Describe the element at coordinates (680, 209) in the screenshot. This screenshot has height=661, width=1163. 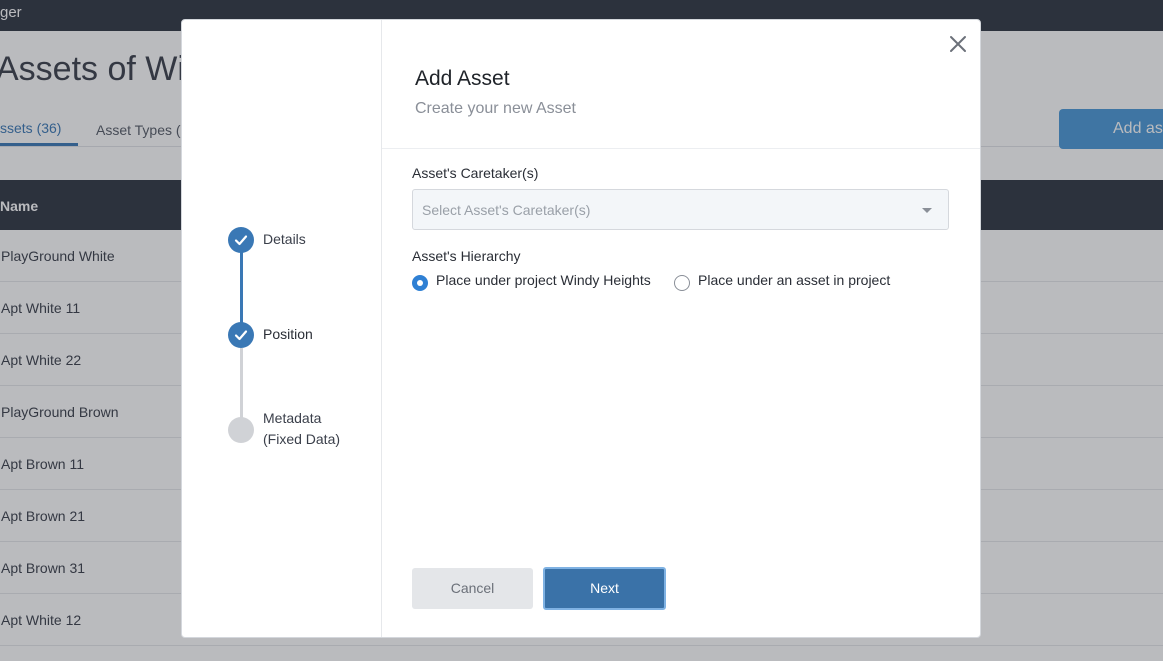
I see `caretaker-select: Select Asset's Caretaker(s)` at that location.